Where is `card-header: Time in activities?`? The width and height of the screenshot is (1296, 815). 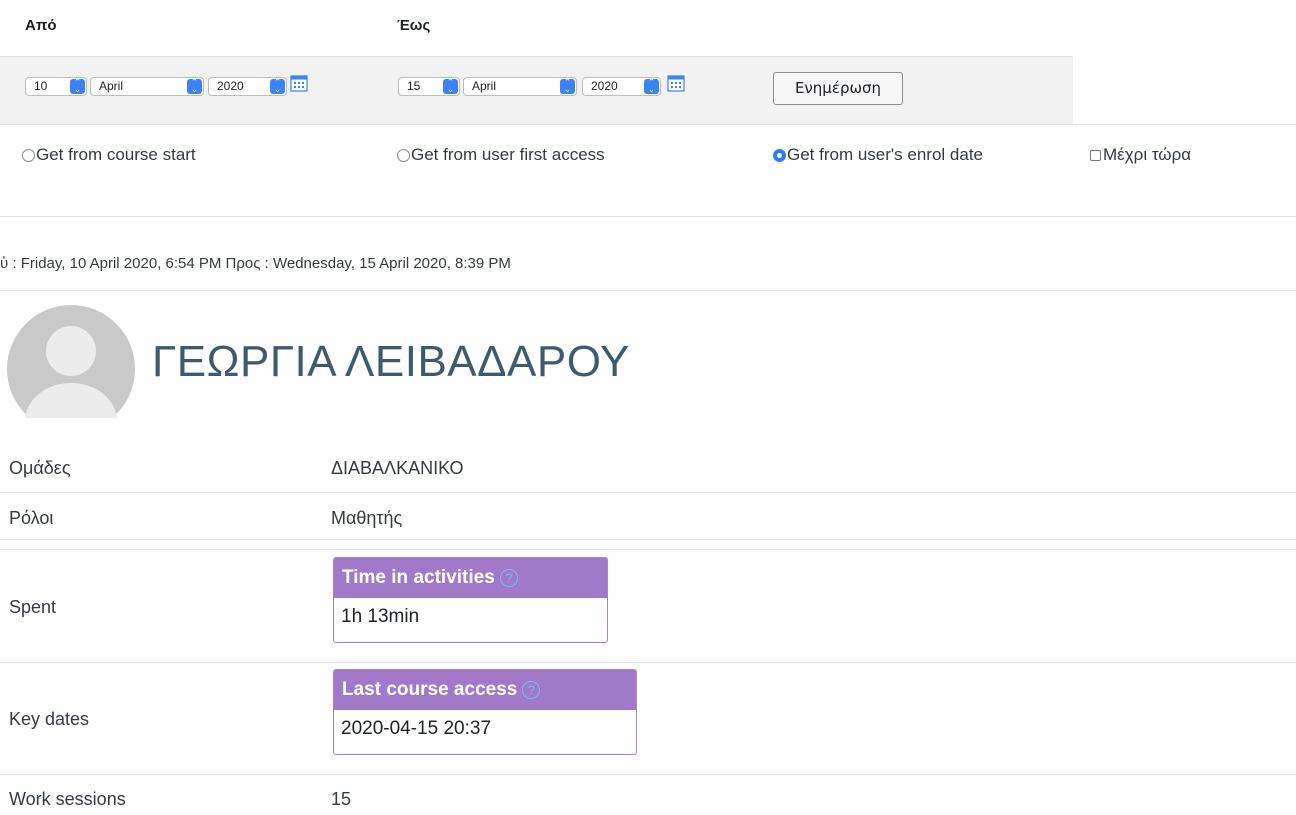
card-header: Time in activities? is located at coordinates (470, 578).